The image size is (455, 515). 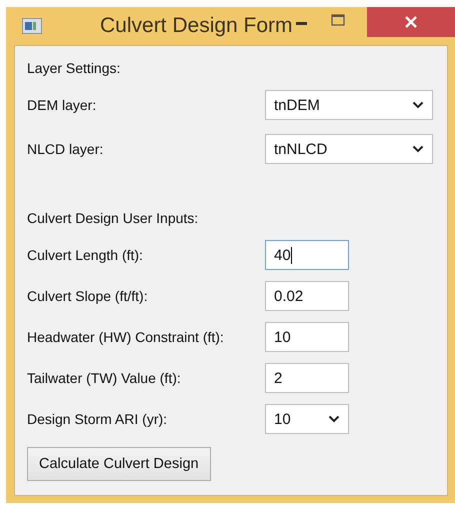 I want to click on close-button, so click(x=411, y=22).